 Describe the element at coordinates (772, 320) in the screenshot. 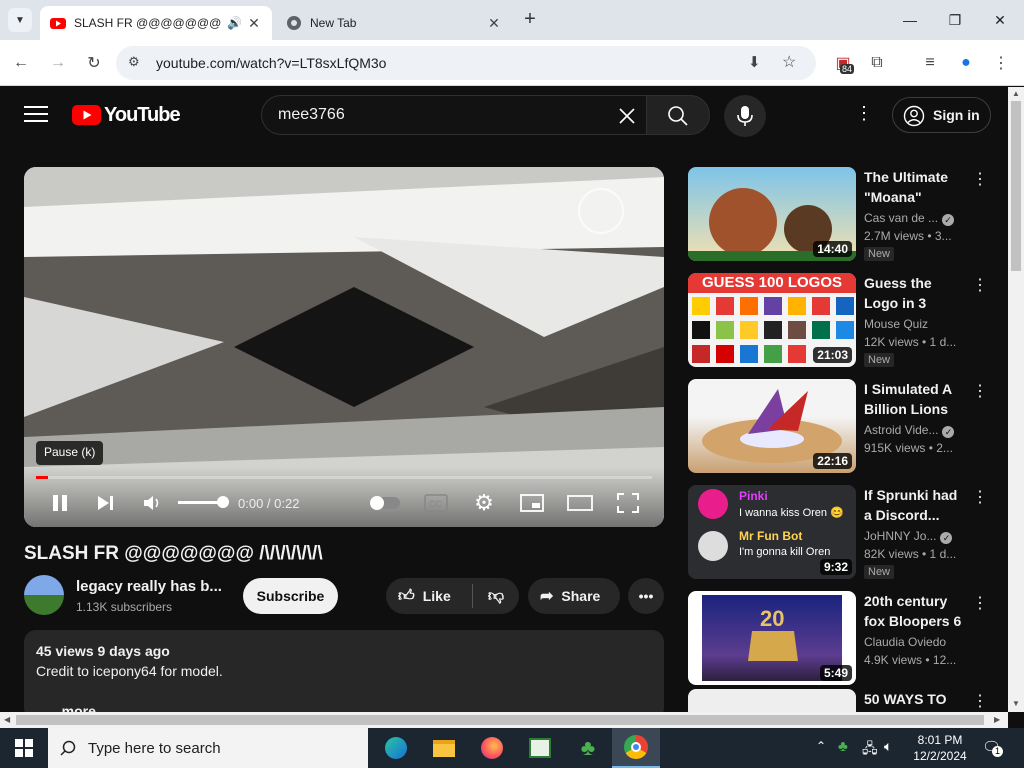

I see `video-thumbnail: GUESS 100 LOGOS 21:03` at that location.